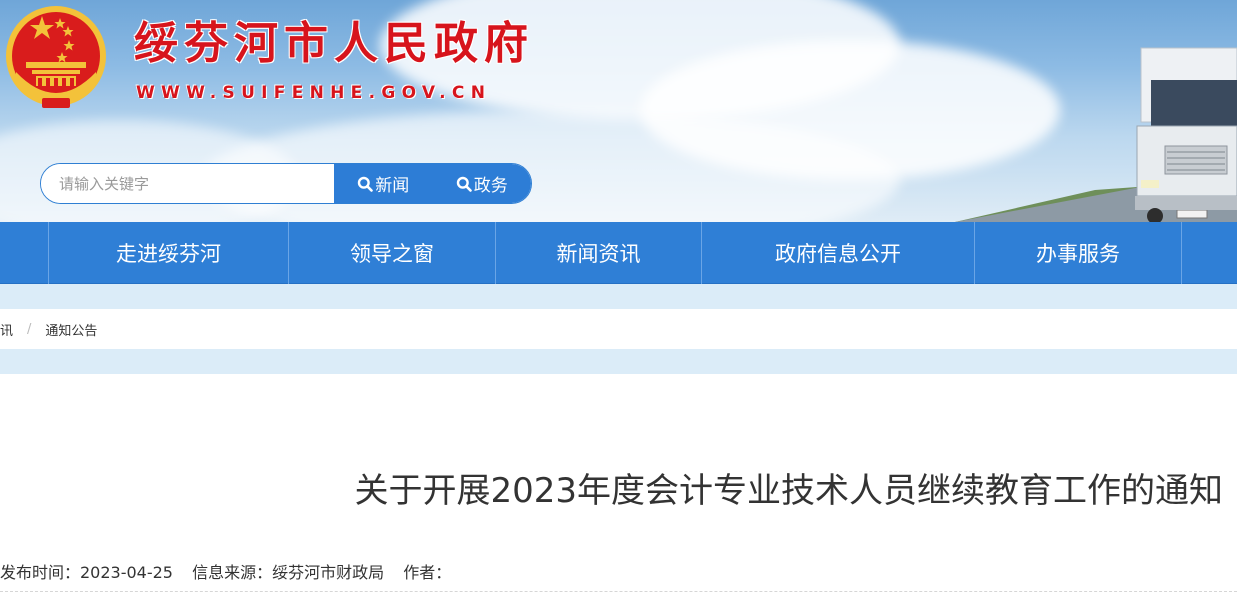 This screenshot has height=606, width=1237. I want to click on info-source: 信息来源：绥芬河市财政局, so click(288, 572).